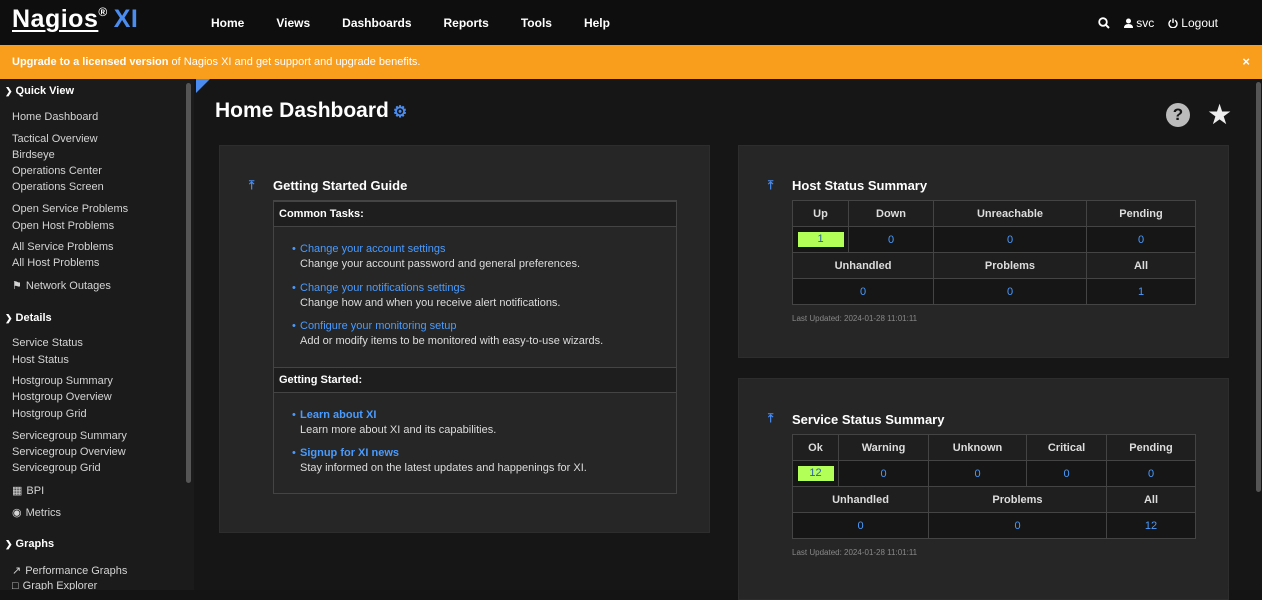  What do you see at coordinates (188, 283) in the screenshot?
I see `sidebar-scrollbar` at bounding box center [188, 283].